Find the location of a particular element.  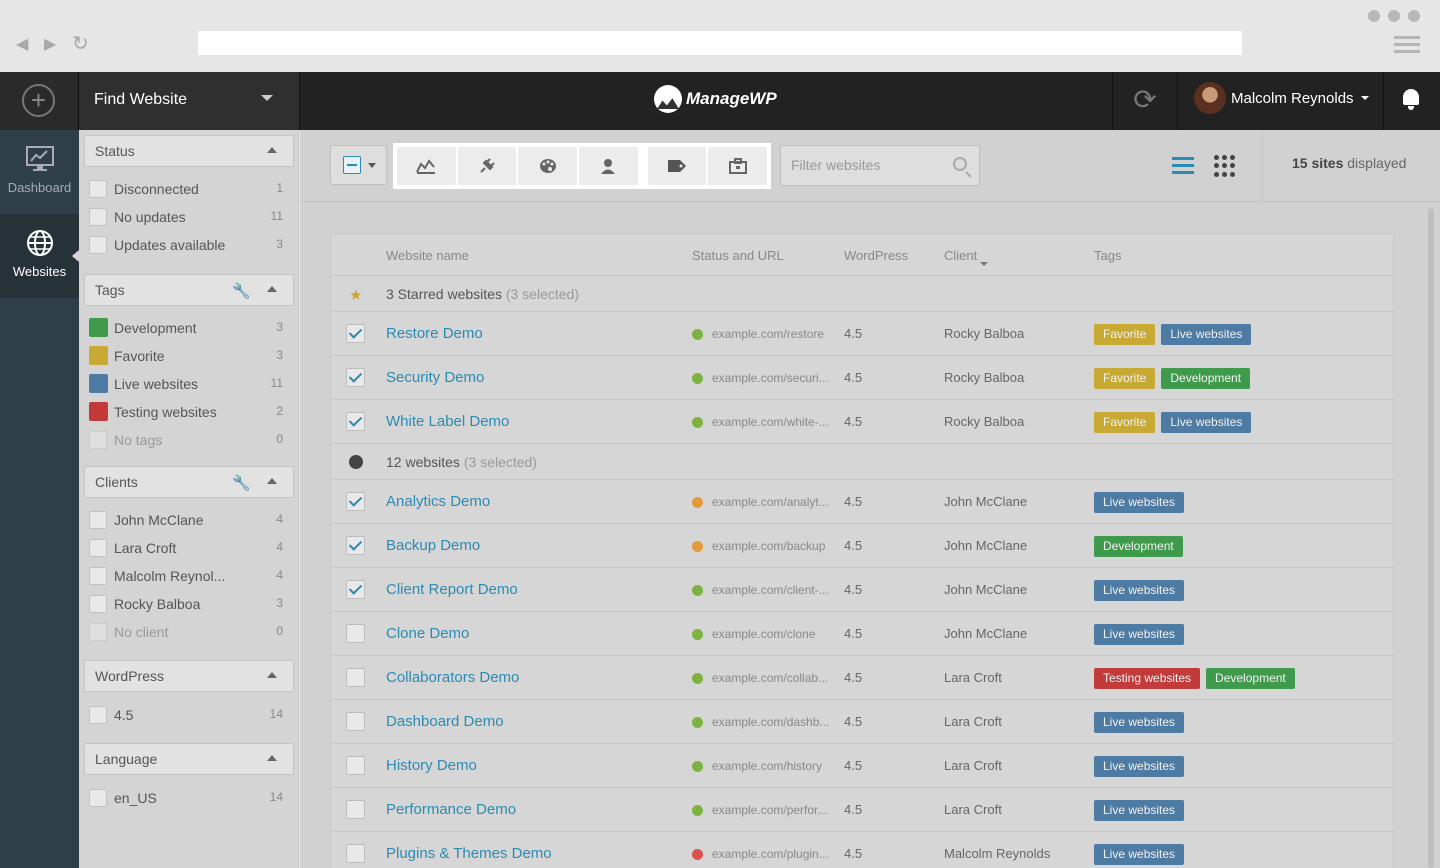

filter-row-no-client: No client 0 is located at coordinates (189, 632).